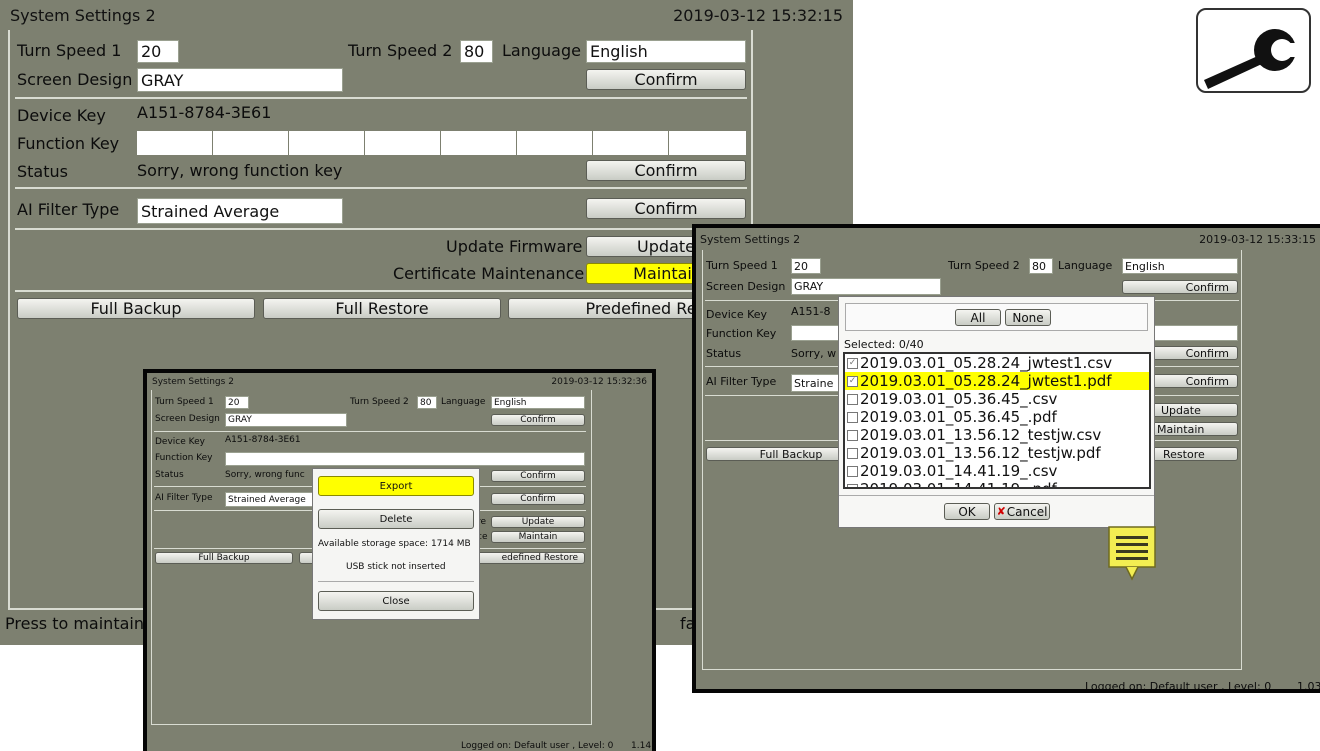 Image resolution: width=1320 pixels, height=751 pixels. Describe the element at coordinates (169, 475) in the screenshot. I see `s2-status-label: Status` at that location.